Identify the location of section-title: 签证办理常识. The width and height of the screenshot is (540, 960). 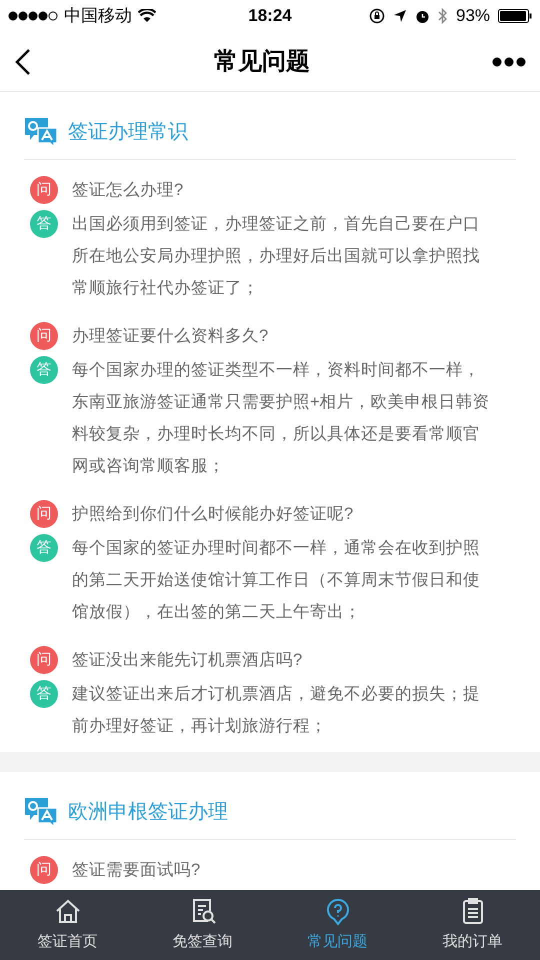
(128, 132).